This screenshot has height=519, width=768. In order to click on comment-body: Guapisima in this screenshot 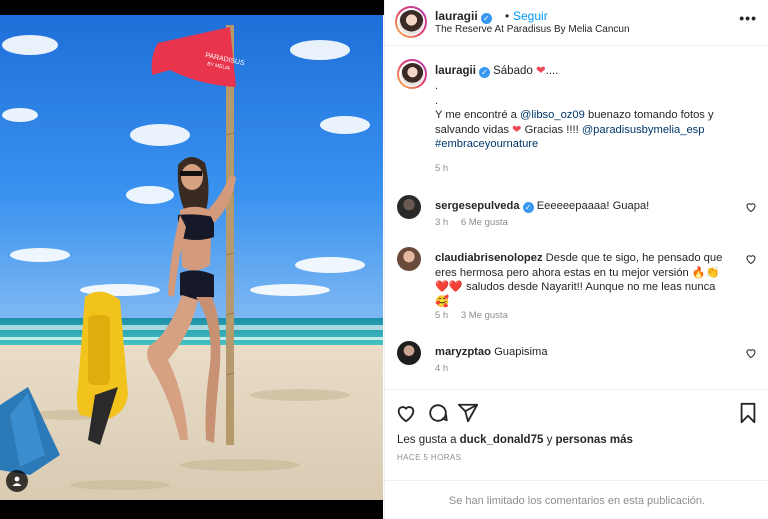, I will do `click(521, 352)`.